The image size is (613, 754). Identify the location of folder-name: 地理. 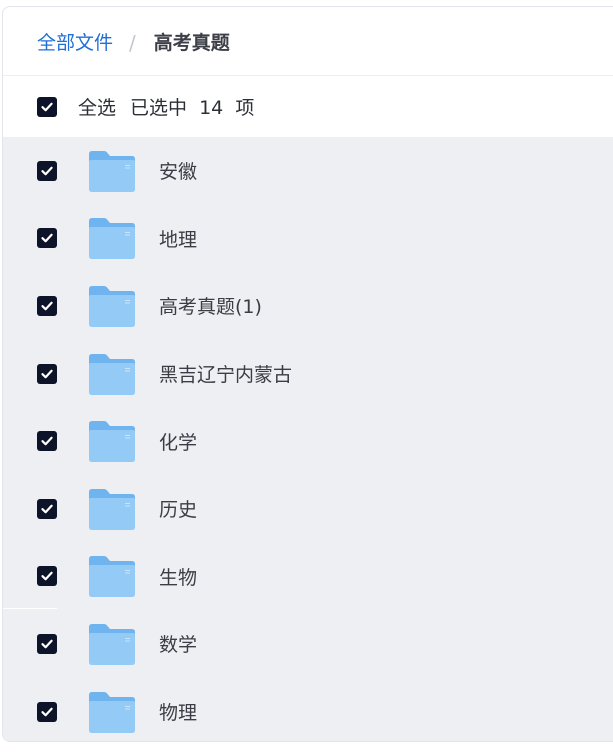
(178, 239).